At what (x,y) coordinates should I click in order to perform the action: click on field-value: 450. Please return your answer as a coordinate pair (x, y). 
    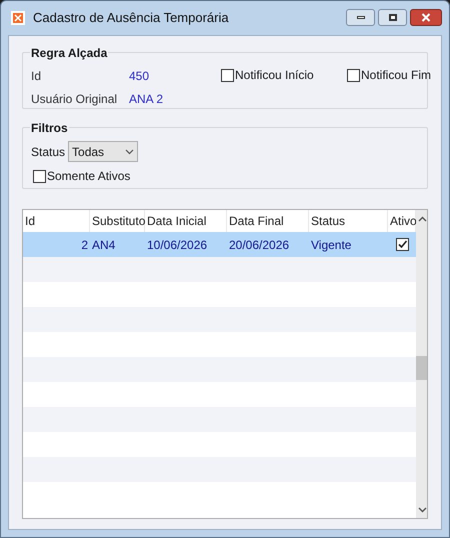
    Looking at the image, I should click on (139, 76).